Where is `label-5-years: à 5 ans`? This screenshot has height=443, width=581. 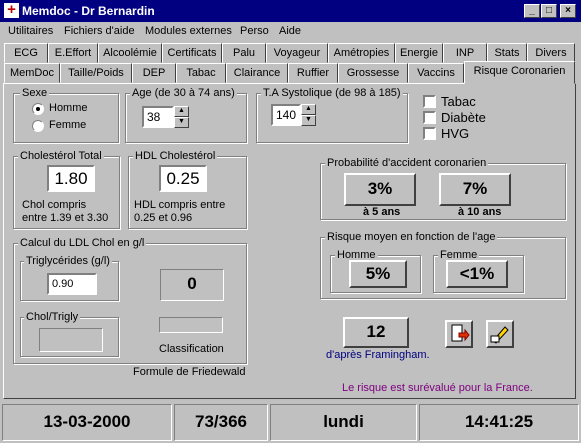
label-5-years: à 5 ans is located at coordinates (382, 212).